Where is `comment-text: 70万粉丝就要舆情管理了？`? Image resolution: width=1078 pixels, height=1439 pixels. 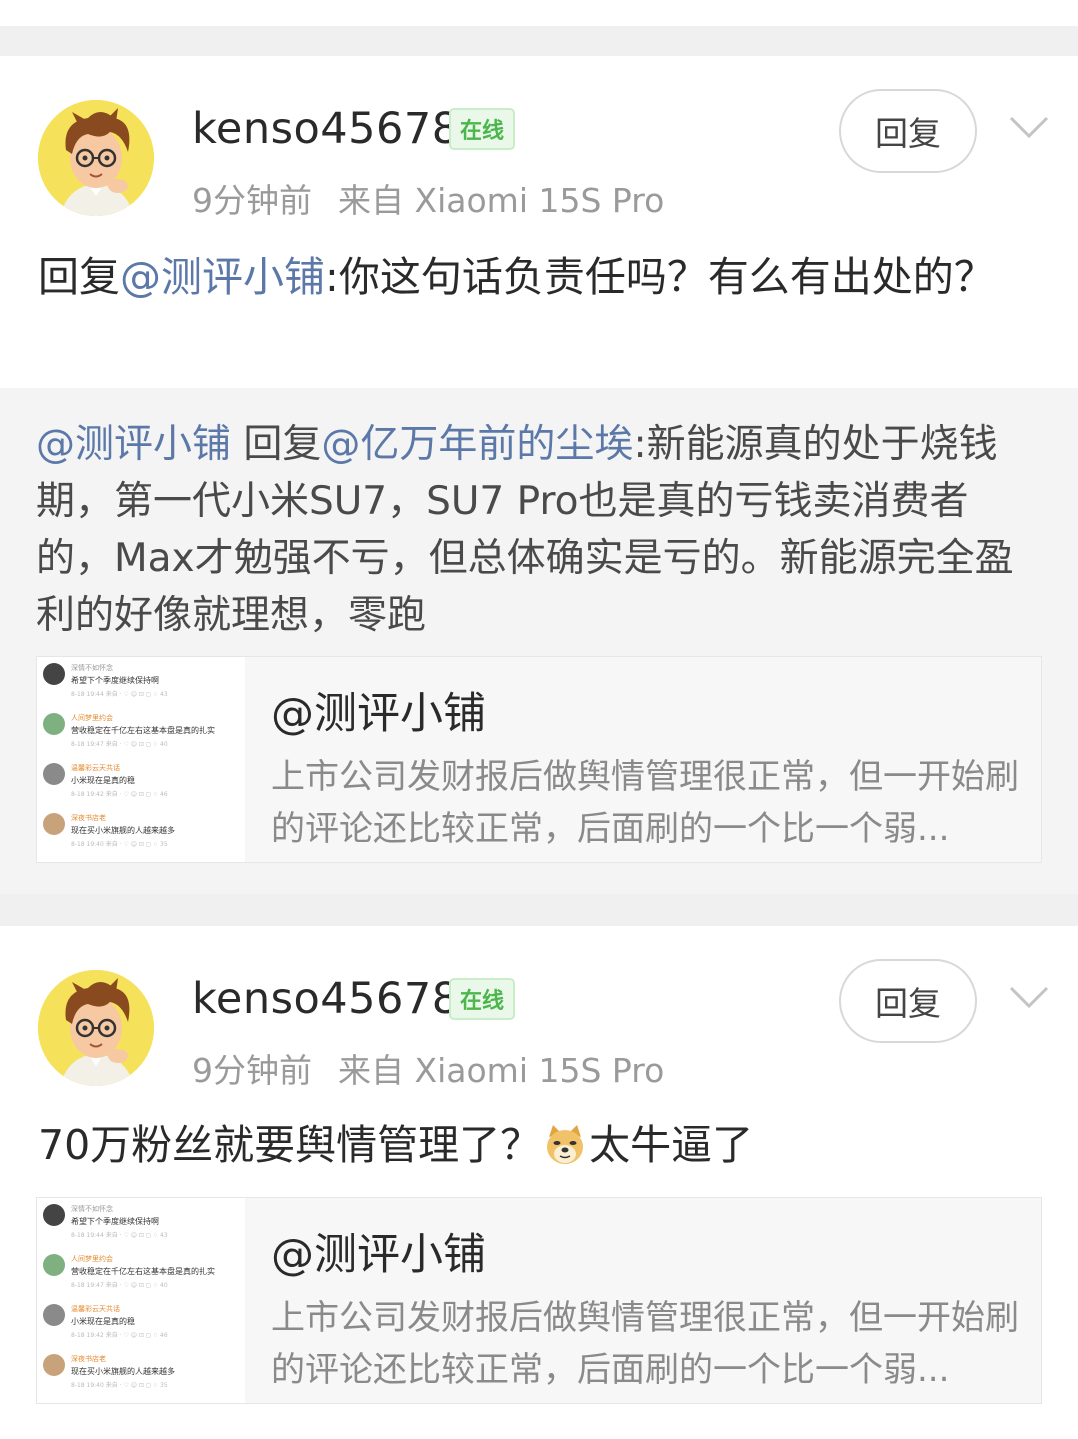
comment-text: 70万粉丝就要舆情管理了？ is located at coordinates (290, 1145).